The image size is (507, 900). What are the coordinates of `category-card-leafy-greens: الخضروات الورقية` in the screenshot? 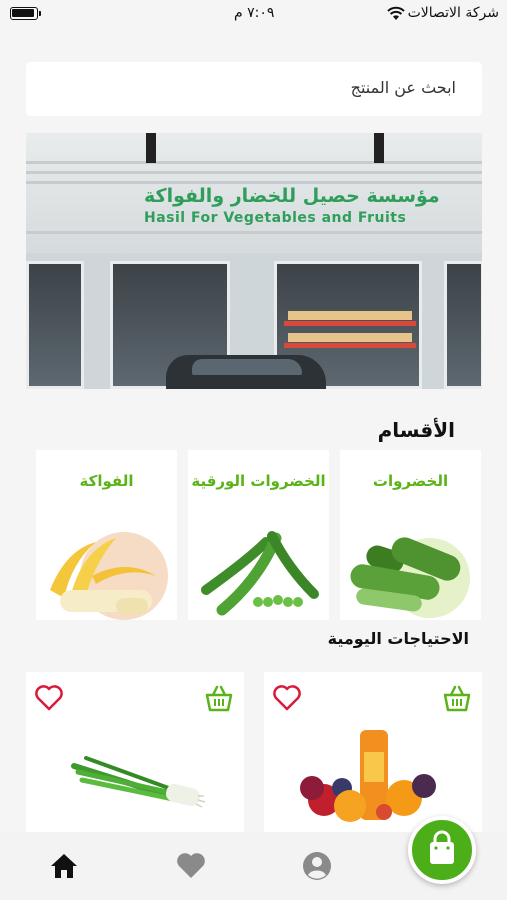 It's located at (258, 535).